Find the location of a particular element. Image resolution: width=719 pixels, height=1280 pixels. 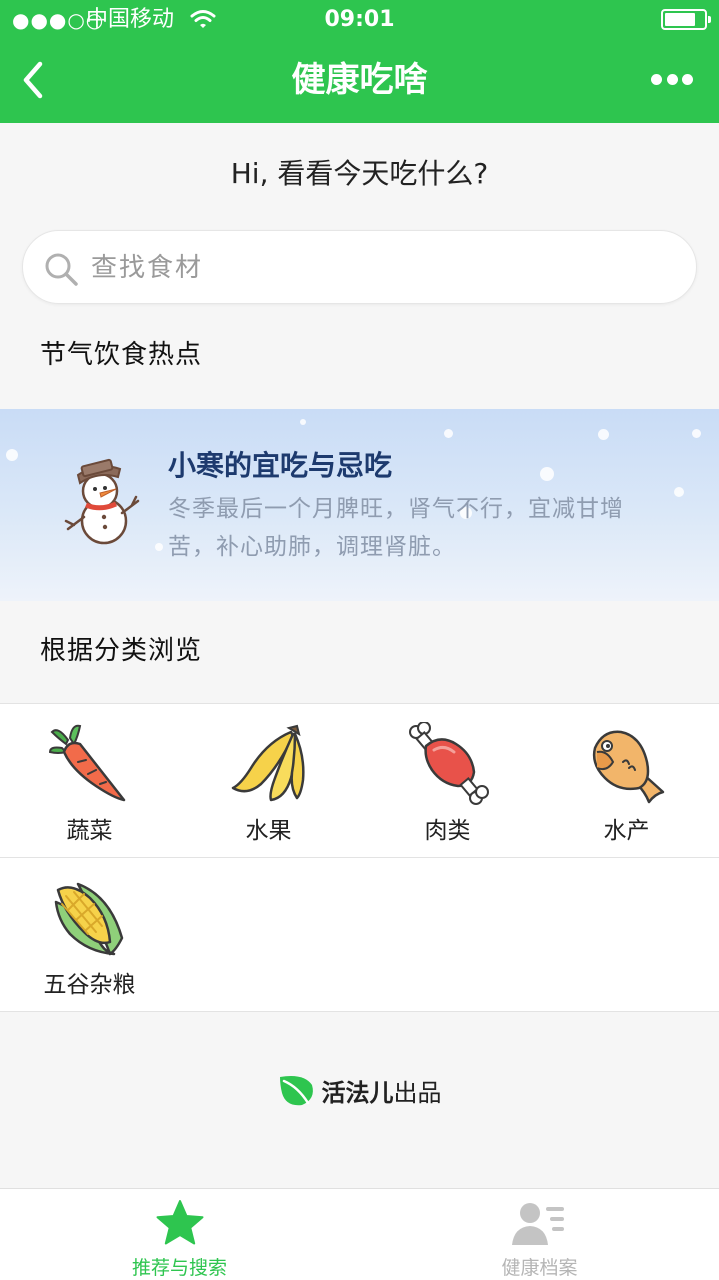

section-title-solar-term: 节气饮食热点 is located at coordinates (121, 355).